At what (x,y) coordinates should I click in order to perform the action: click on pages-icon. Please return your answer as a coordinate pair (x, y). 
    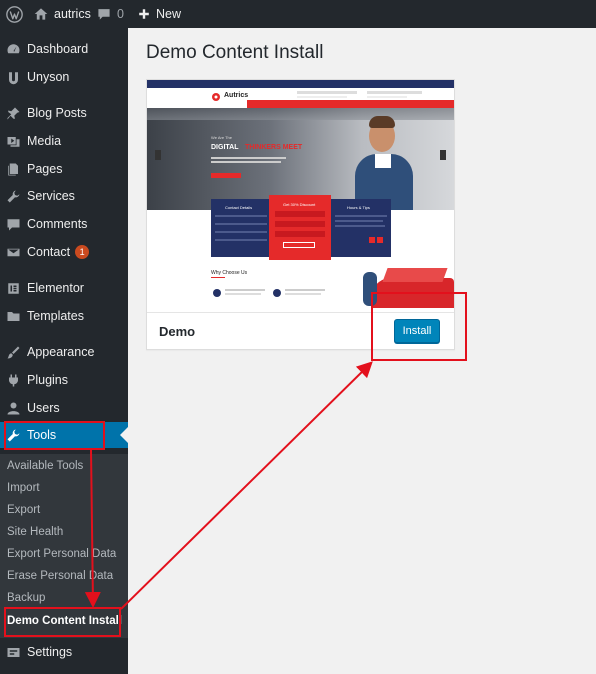
    Looking at the image, I should click on (13, 169).